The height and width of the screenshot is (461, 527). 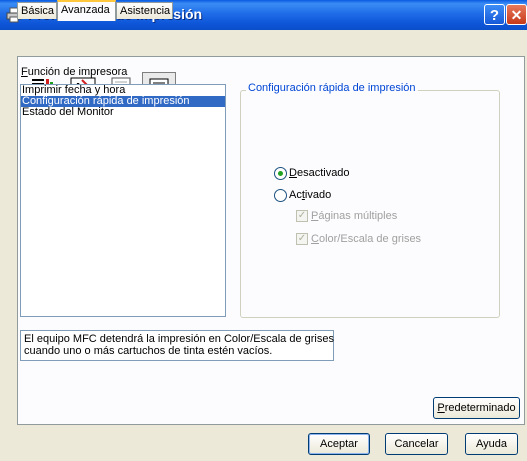 What do you see at coordinates (366, 239) in the screenshot?
I see `checkbox-color-grises-label: Color/Escala de grises` at bounding box center [366, 239].